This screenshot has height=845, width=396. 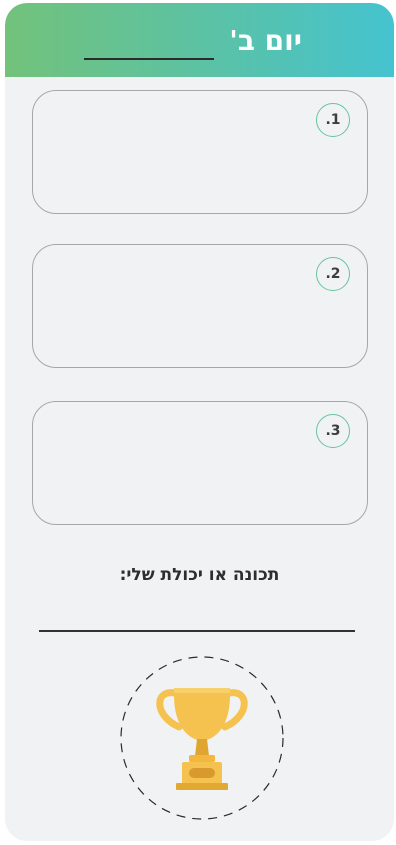 What do you see at coordinates (202, 738) in the screenshot?
I see `trophy-icon` at bounding box center [202, 738].